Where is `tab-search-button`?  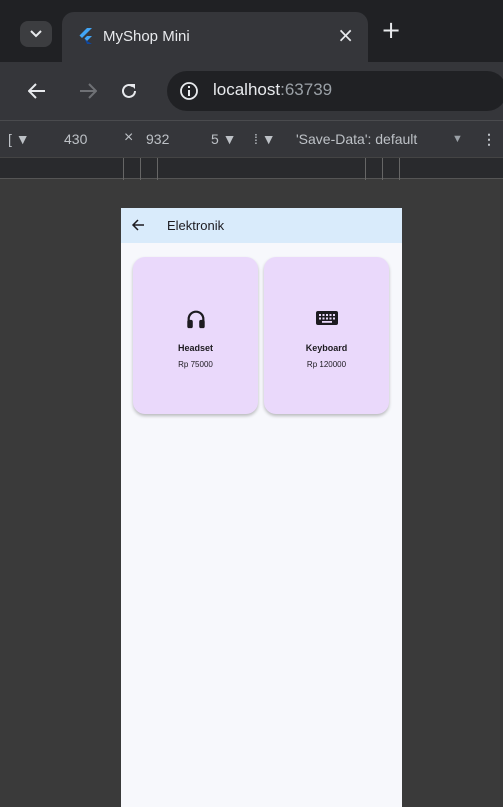 tab-search-button is located at coordinates (36, 34).